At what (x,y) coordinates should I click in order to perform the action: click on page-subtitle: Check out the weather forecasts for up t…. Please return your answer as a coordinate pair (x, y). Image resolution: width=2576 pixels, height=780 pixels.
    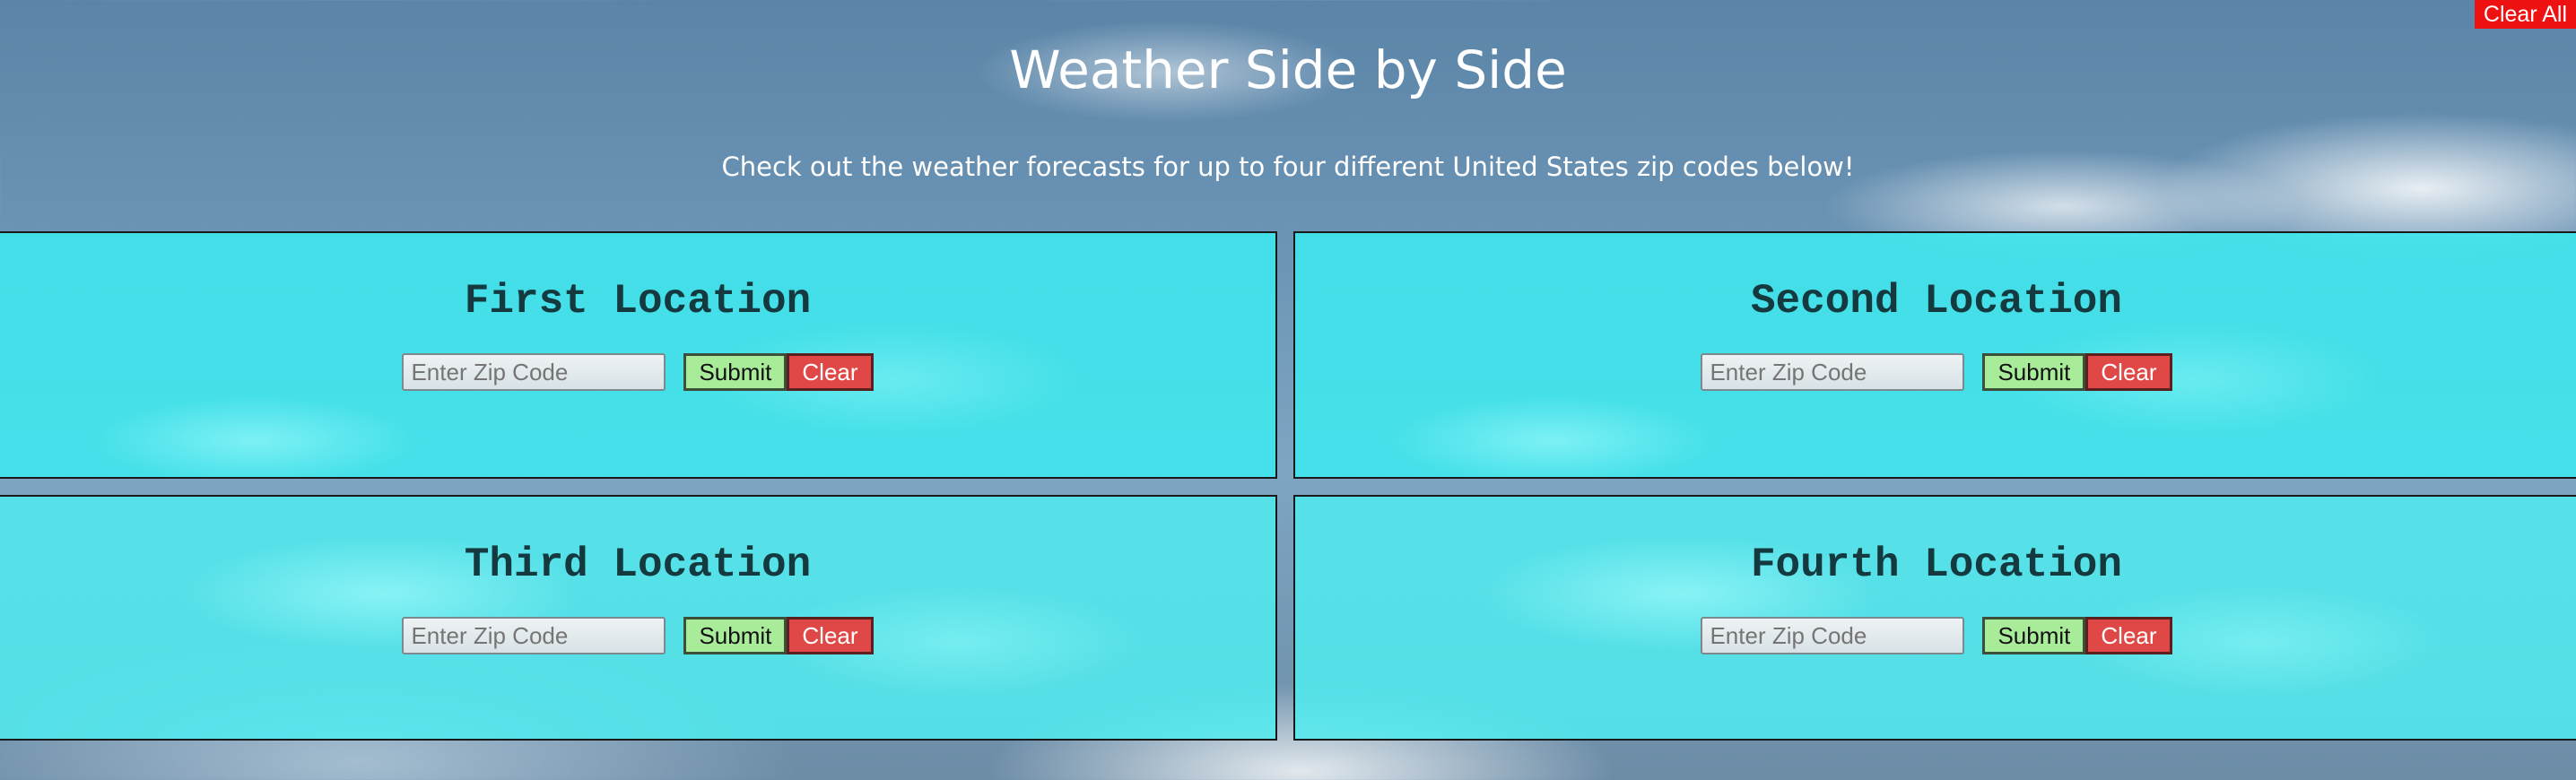
    Looking at the image, I should click on (1288, 167).